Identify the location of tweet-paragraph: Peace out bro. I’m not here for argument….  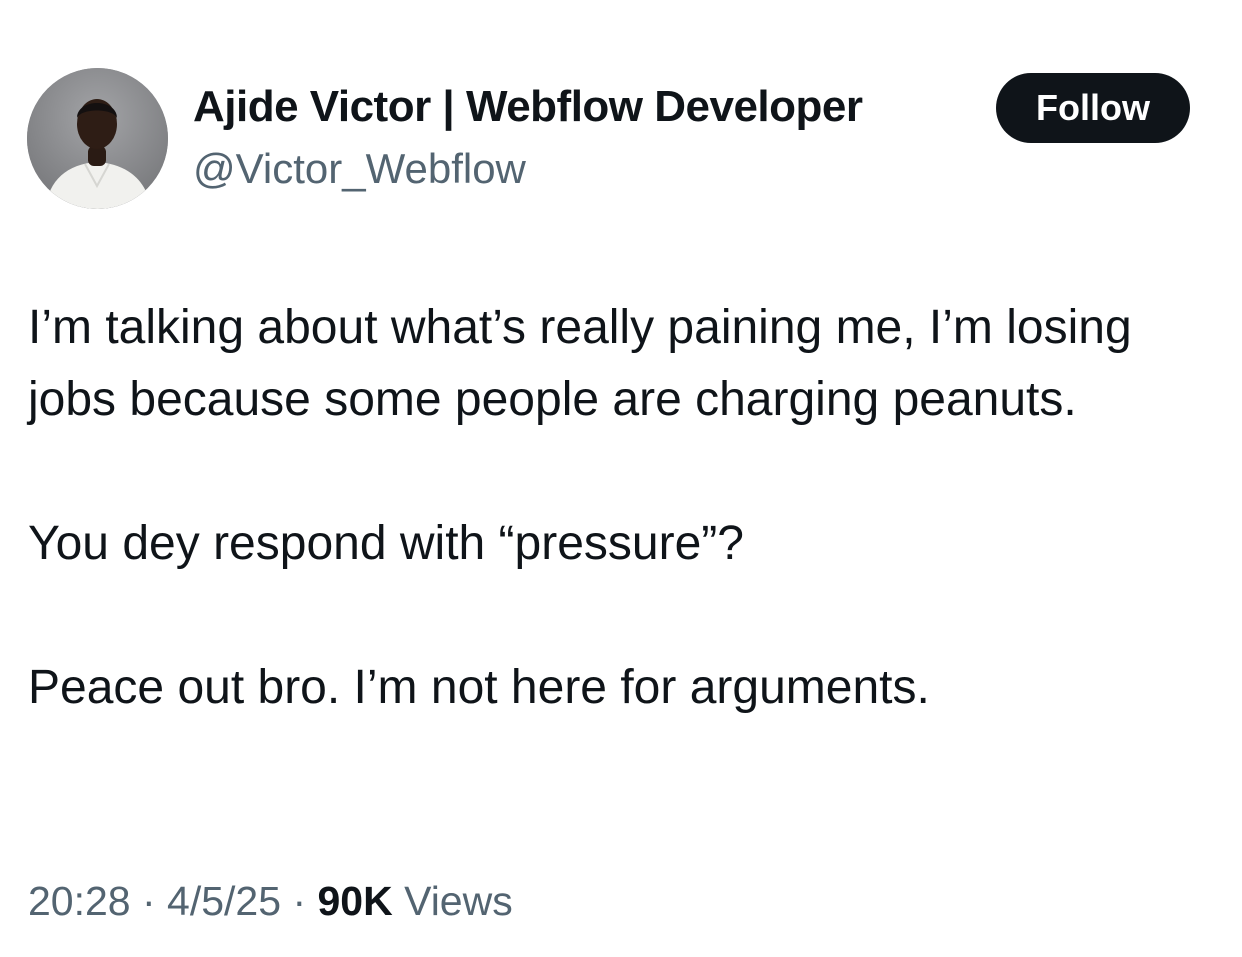
(479, 687).